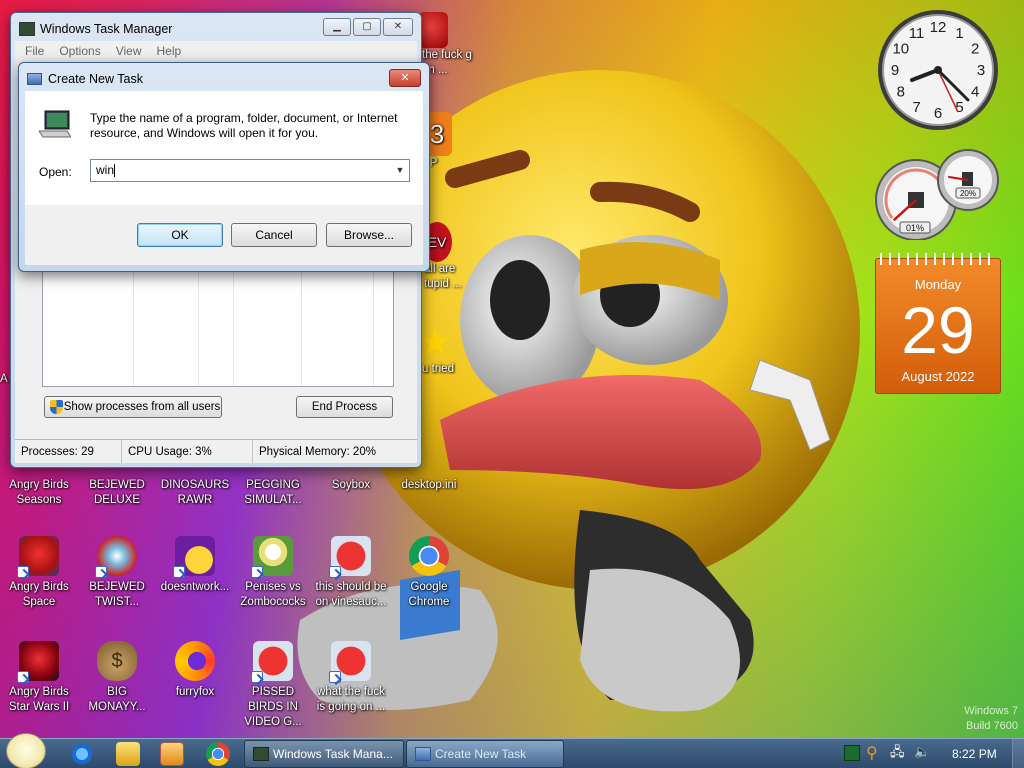 Image resolution: width=1024 pixels, height=768 pixels. What do you see at coordinates (938, 284) in the screenshot?
I see `calendar-weekday: Monday` at bounding box center [938, 284].